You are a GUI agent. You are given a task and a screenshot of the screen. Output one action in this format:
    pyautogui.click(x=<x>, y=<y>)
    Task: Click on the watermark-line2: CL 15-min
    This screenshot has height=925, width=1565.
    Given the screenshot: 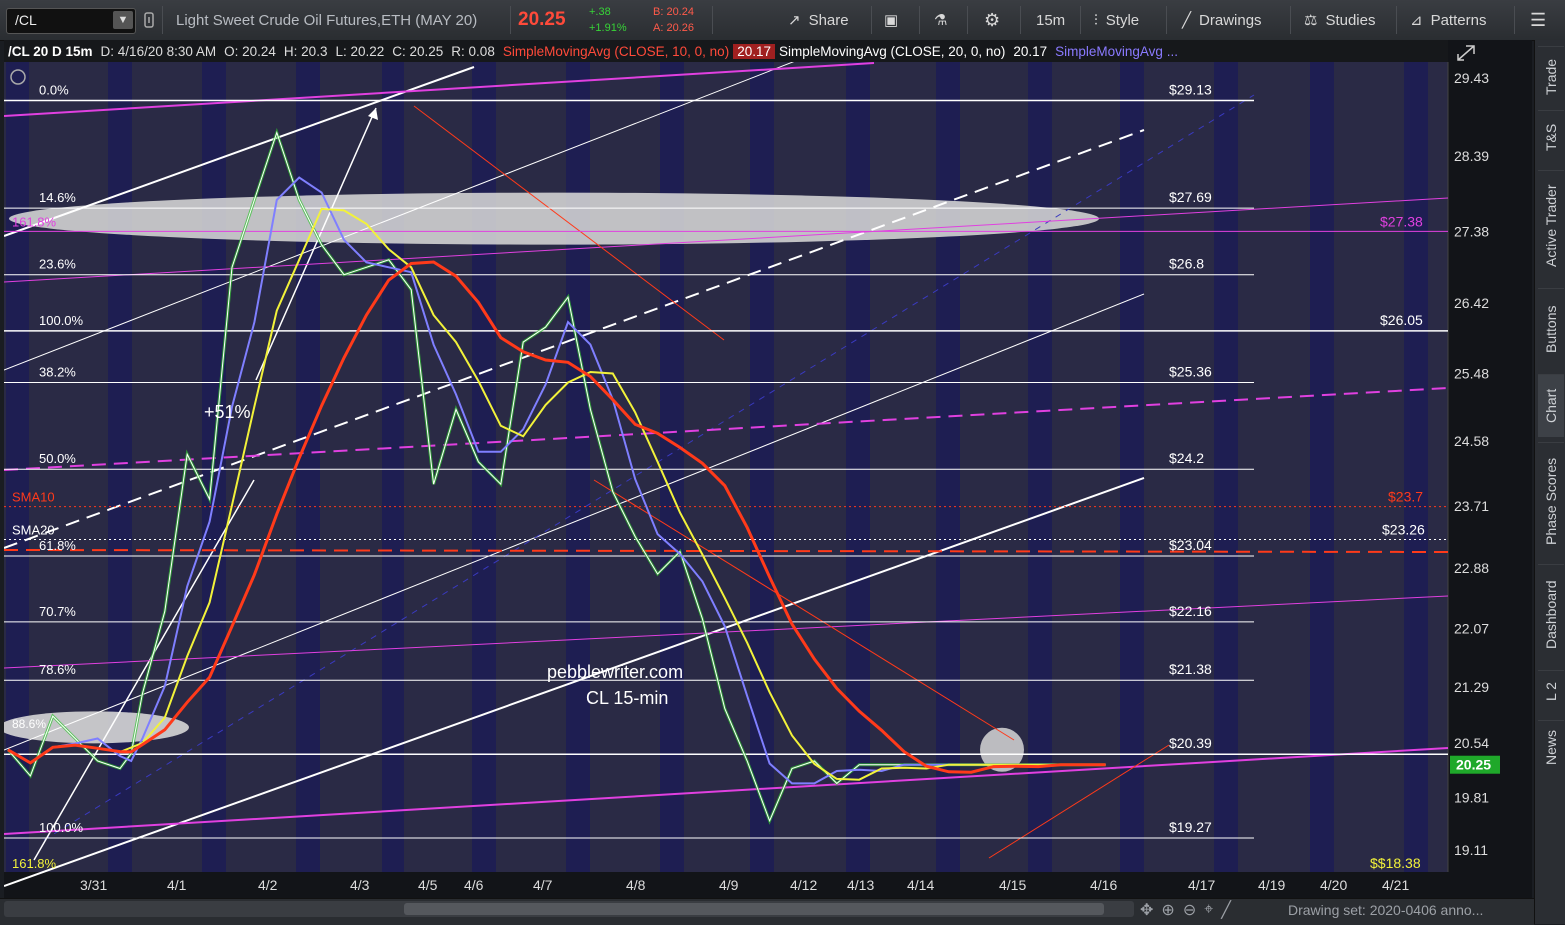 What is the action you would take?
    pyautogui.click(x=627, y=698)
    